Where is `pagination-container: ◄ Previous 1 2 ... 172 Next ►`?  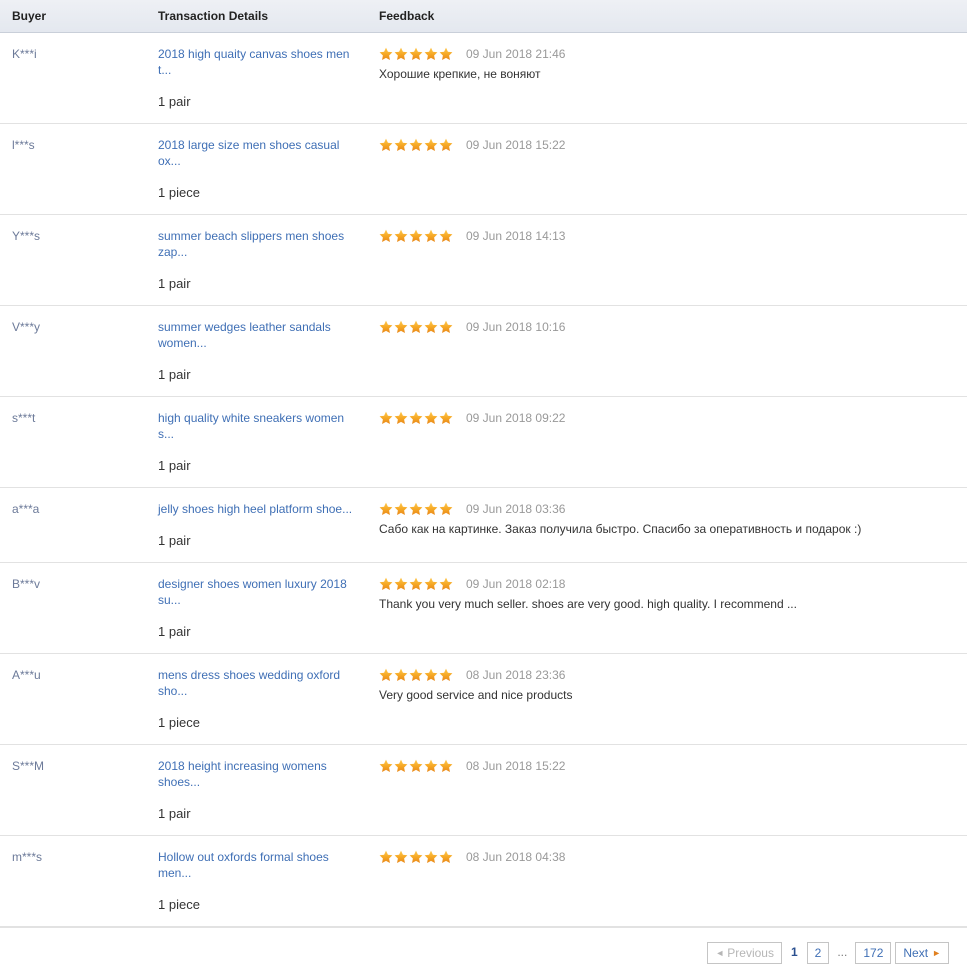 pagination-container: ◄ Previous 1 2 ... 172 Next ► is located at coordinates (483, 945).